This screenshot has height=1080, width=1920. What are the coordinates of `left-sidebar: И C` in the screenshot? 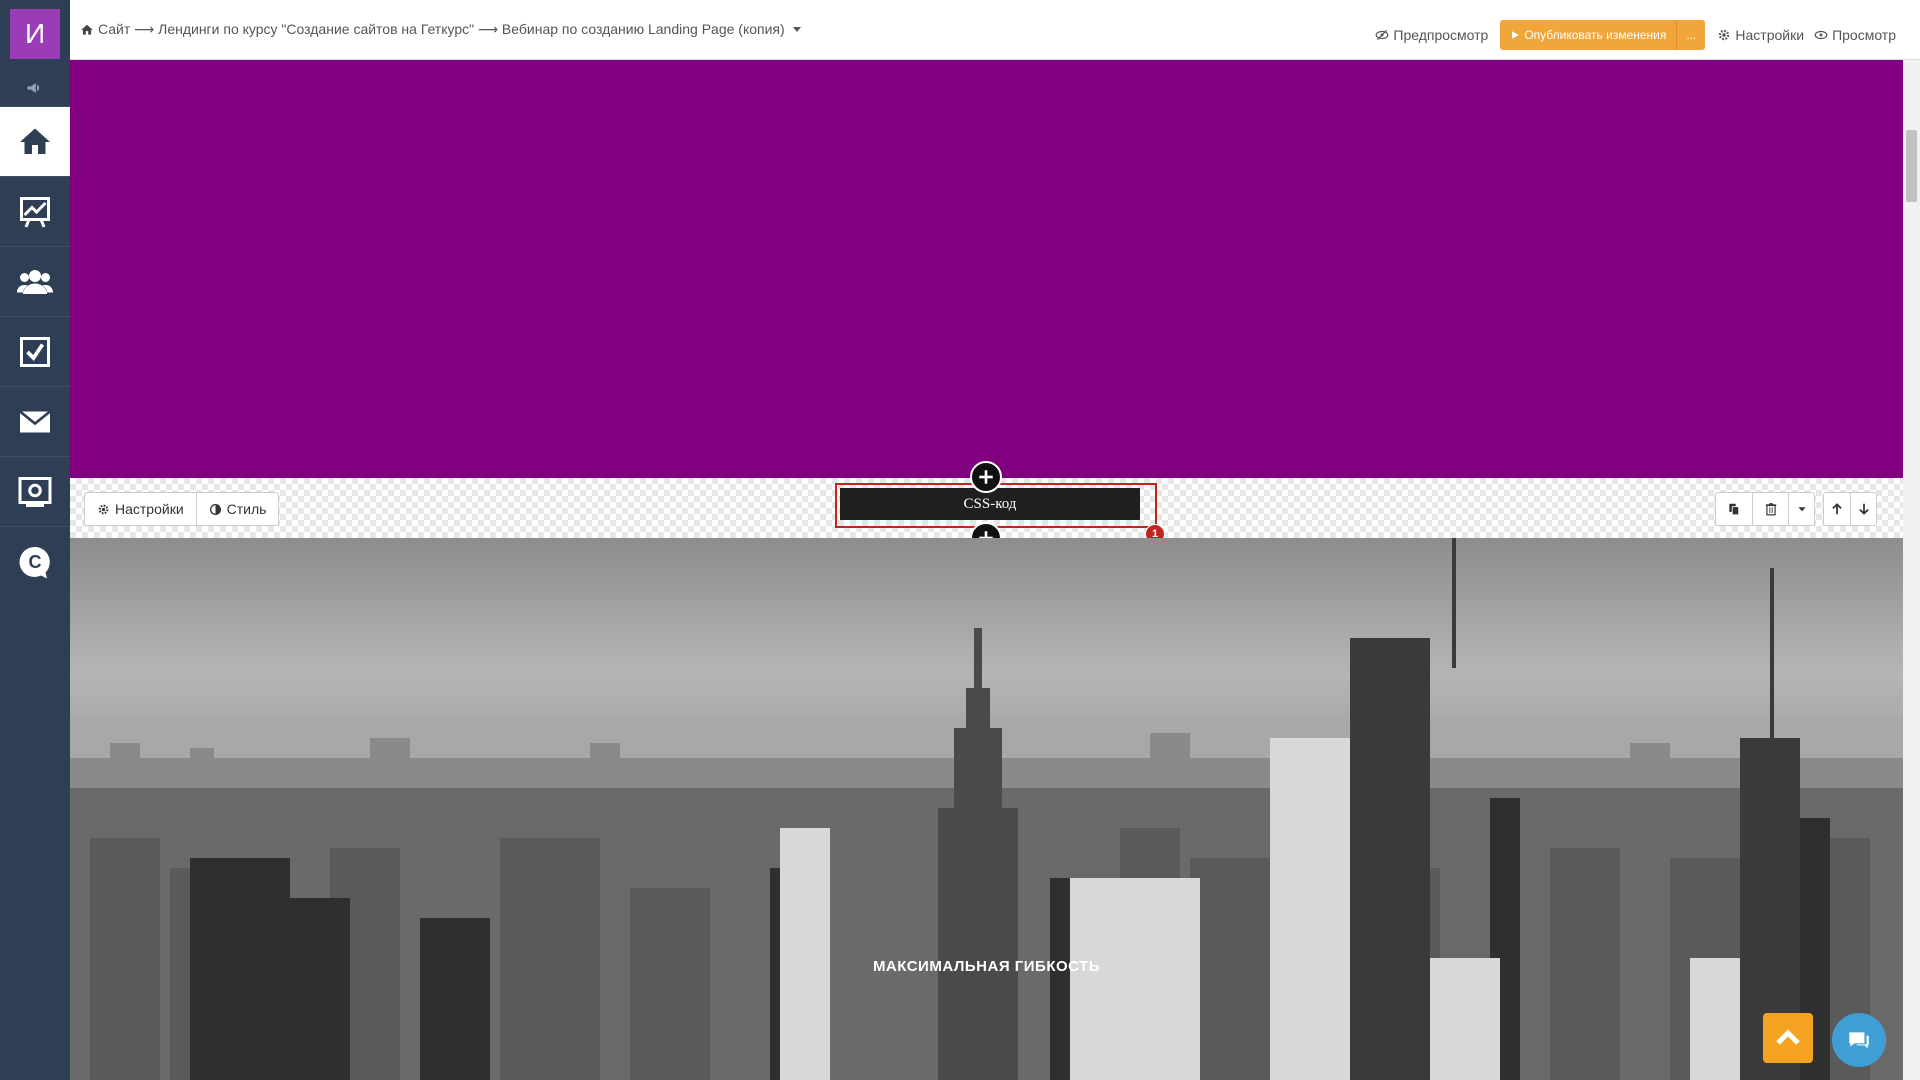 It's located at (35, 540).